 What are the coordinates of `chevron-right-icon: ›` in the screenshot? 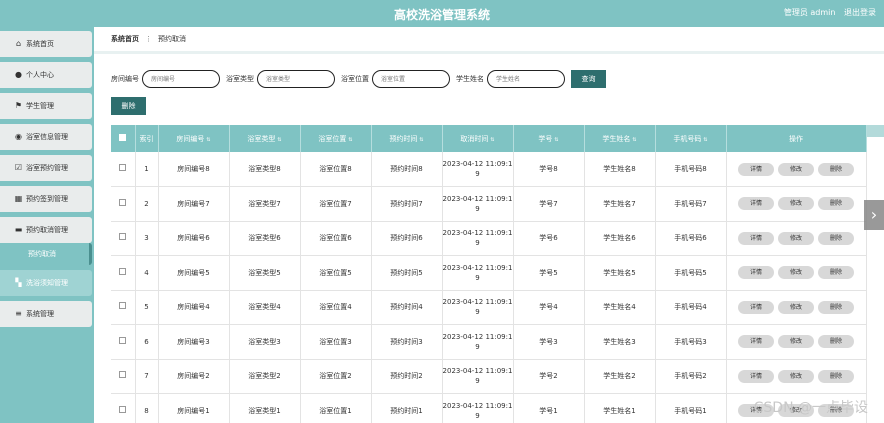 It's located at (874, 215).